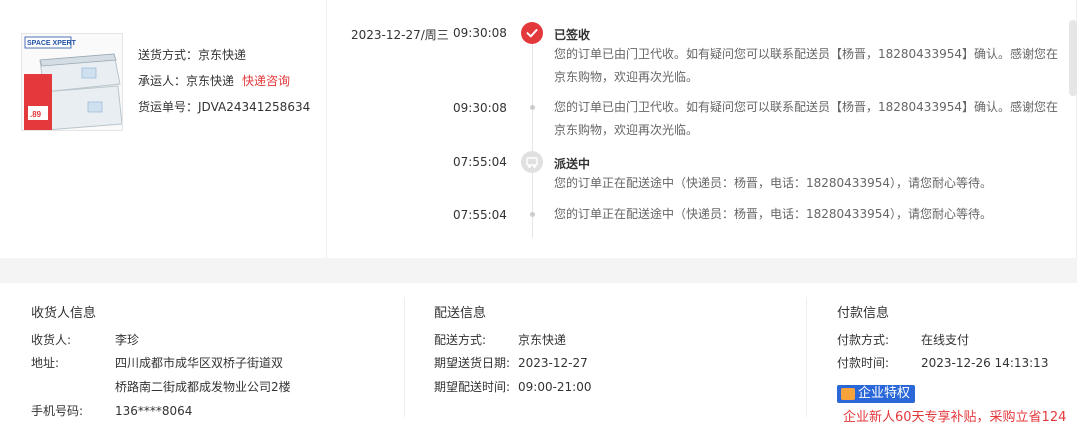 The image size is (1077, 434). I want to click on timeline-date: 2023-12-27/周三, so click(400, 35).